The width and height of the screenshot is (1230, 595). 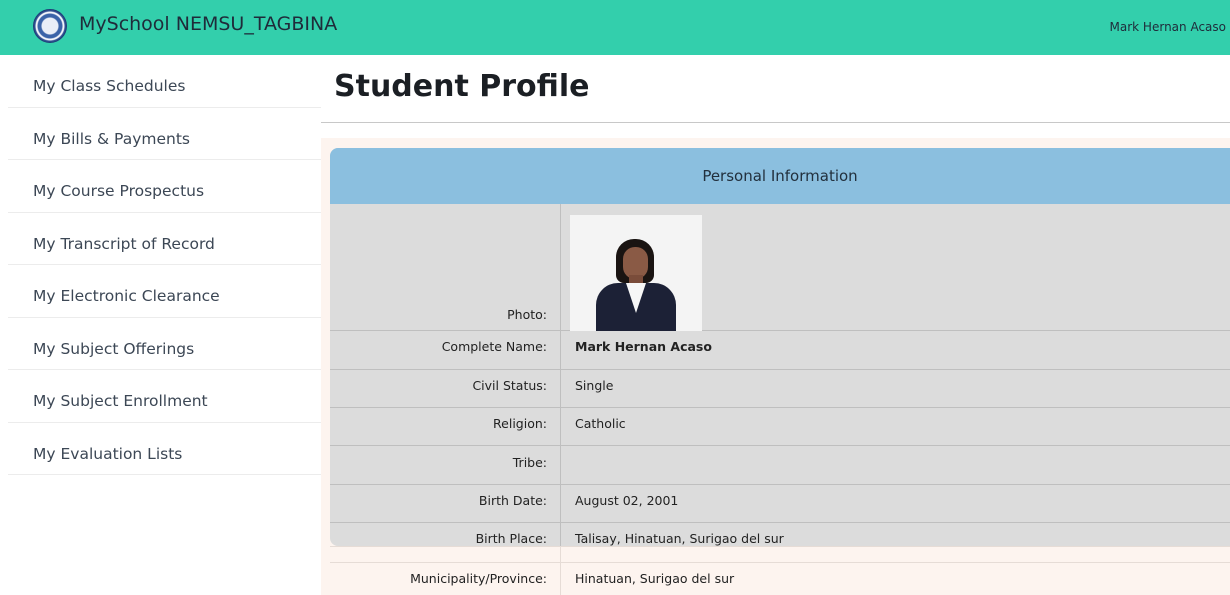 What do you see at coordinates (679, 538) in the screenshot?
I see `birth-place-value: Talisay, Hinatuan, Surigao del sur` at bounding box center [679, 538].